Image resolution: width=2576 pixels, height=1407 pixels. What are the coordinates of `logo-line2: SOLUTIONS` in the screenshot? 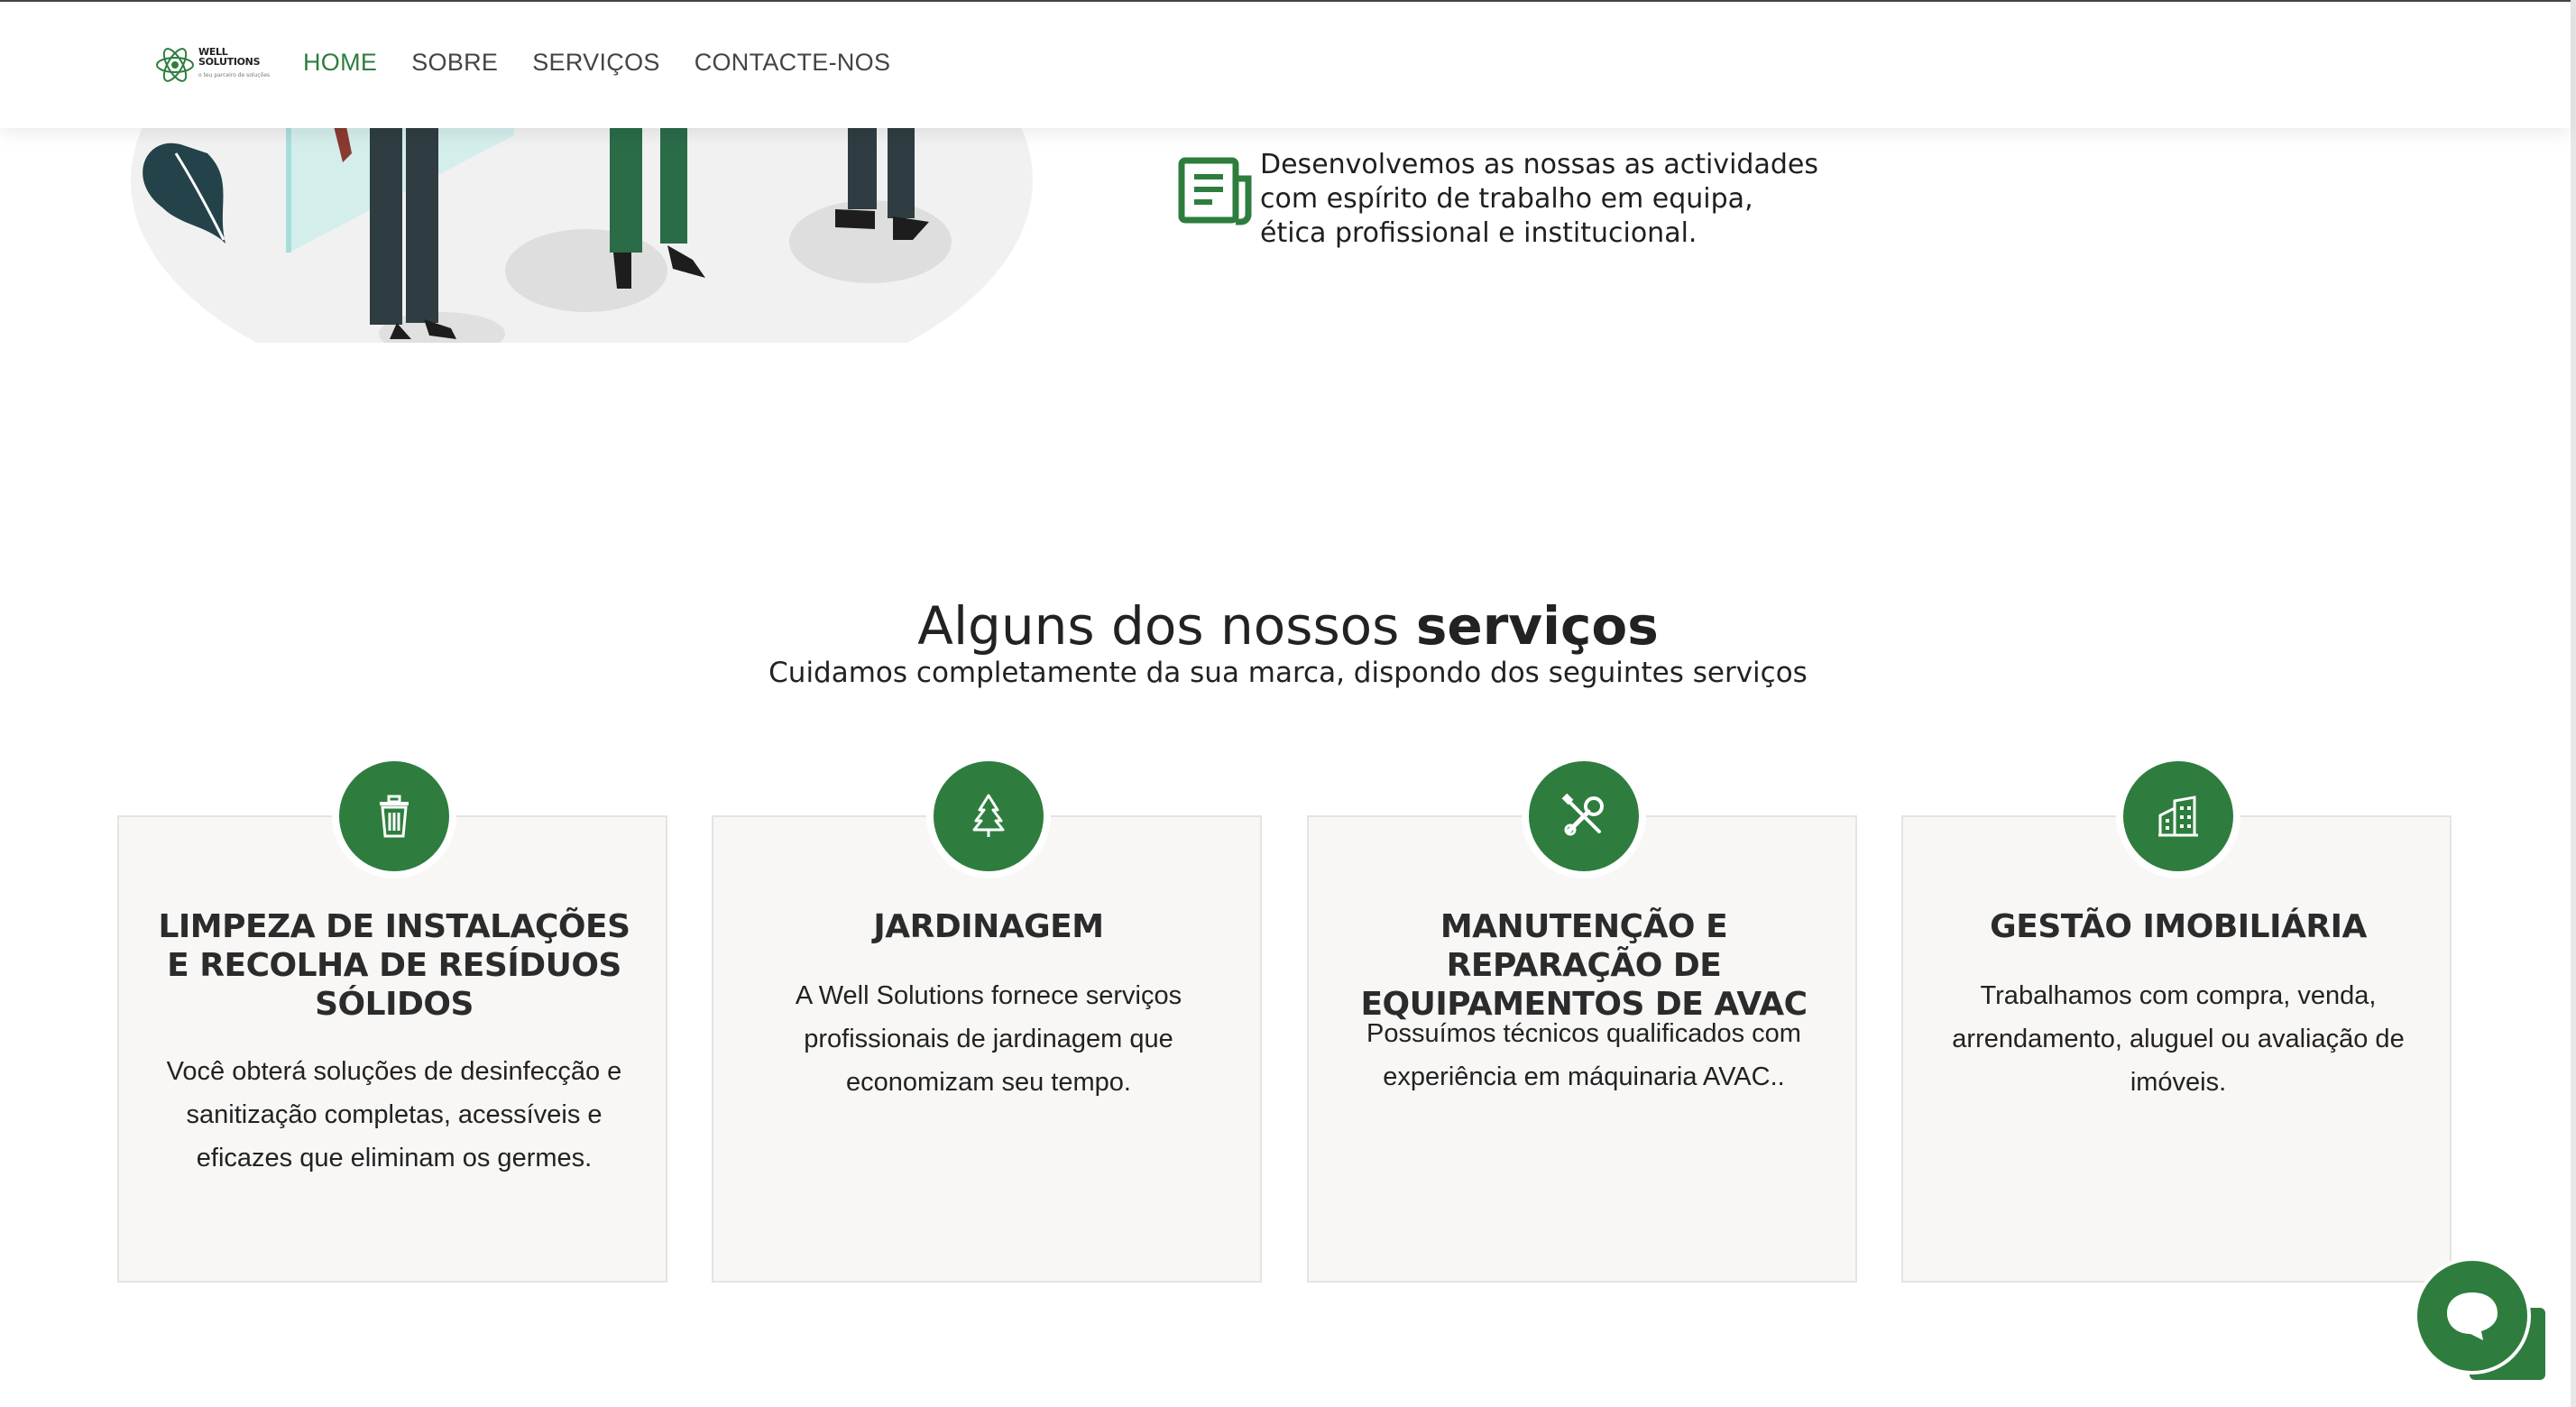 It's located at (230, 62).